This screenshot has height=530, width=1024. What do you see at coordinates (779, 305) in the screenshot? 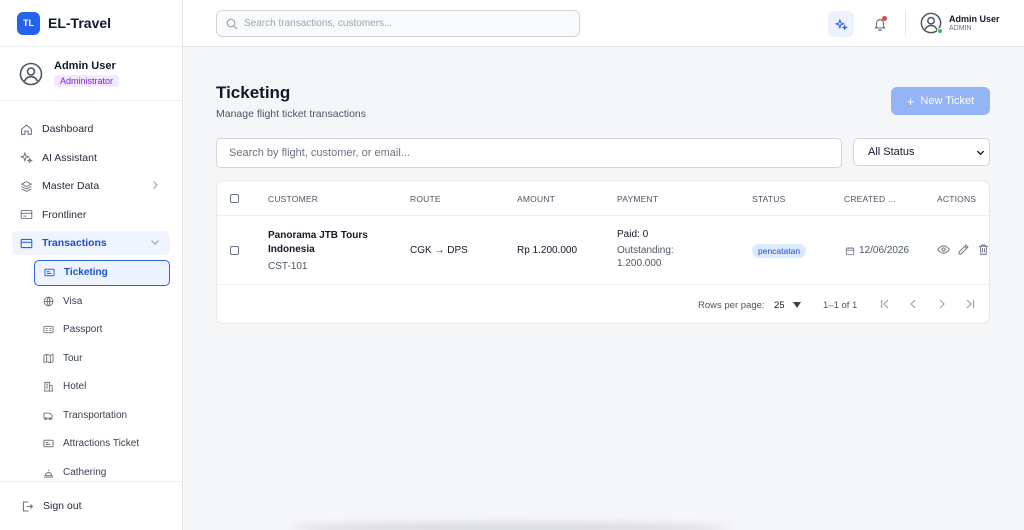
I see `rows-per-page-select: 25` at bounding box center [779, 305].